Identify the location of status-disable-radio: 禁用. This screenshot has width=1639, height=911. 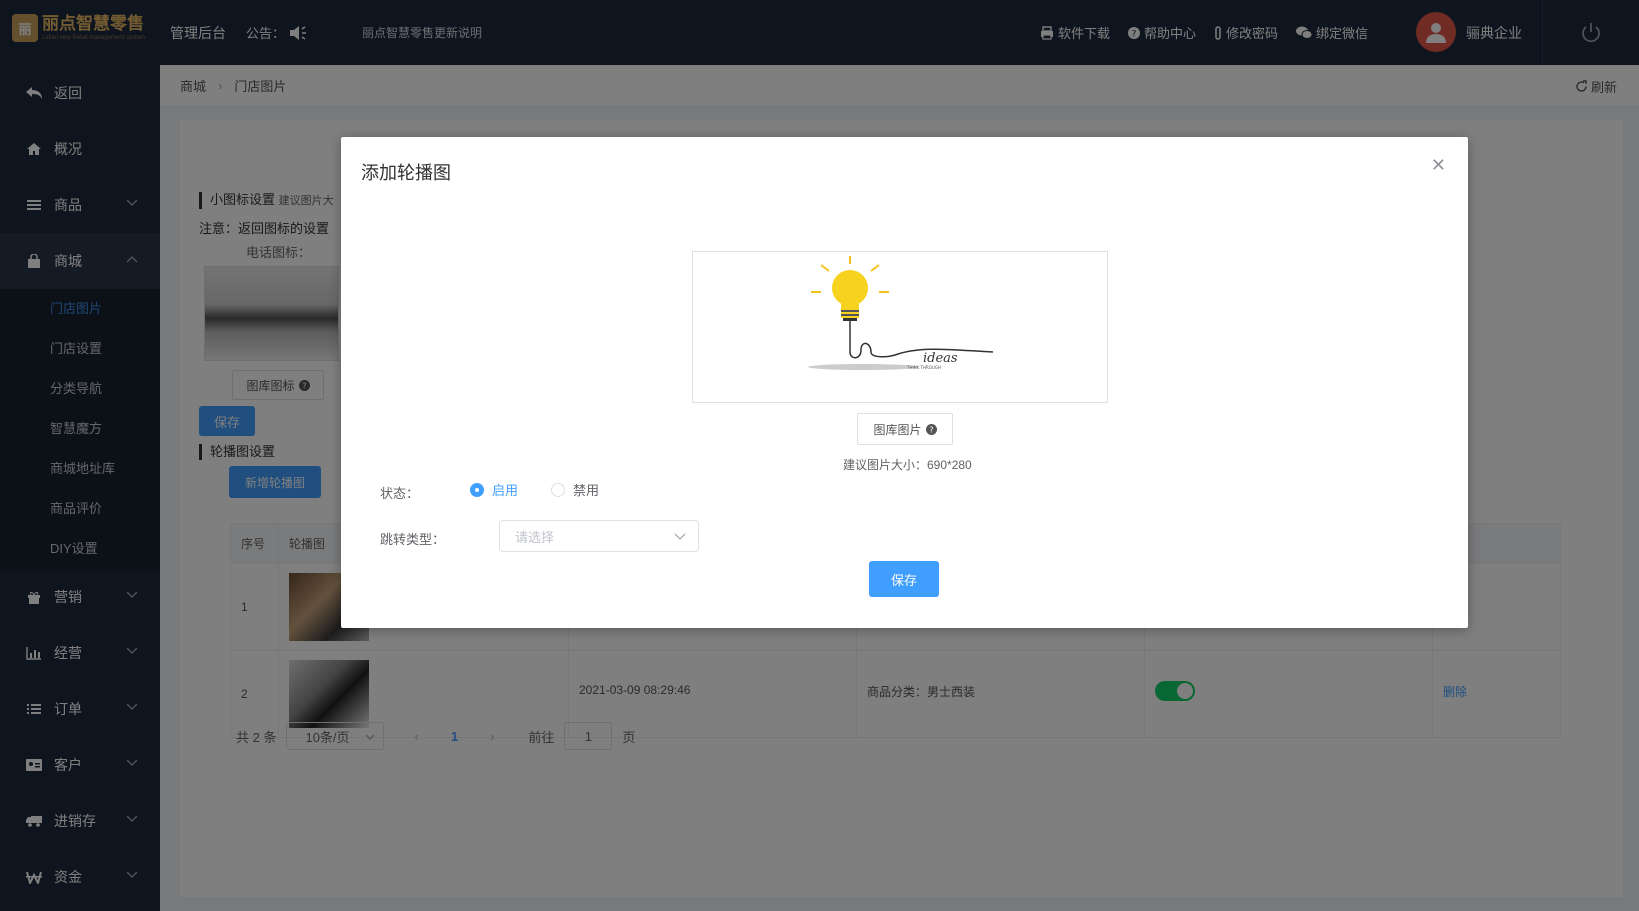
(575, 489).